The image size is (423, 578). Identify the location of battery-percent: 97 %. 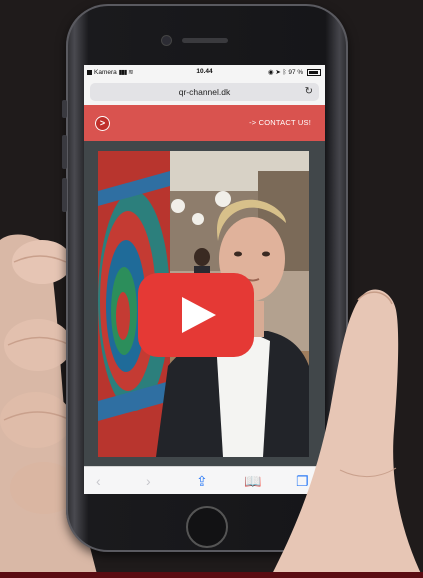
(296, 72).